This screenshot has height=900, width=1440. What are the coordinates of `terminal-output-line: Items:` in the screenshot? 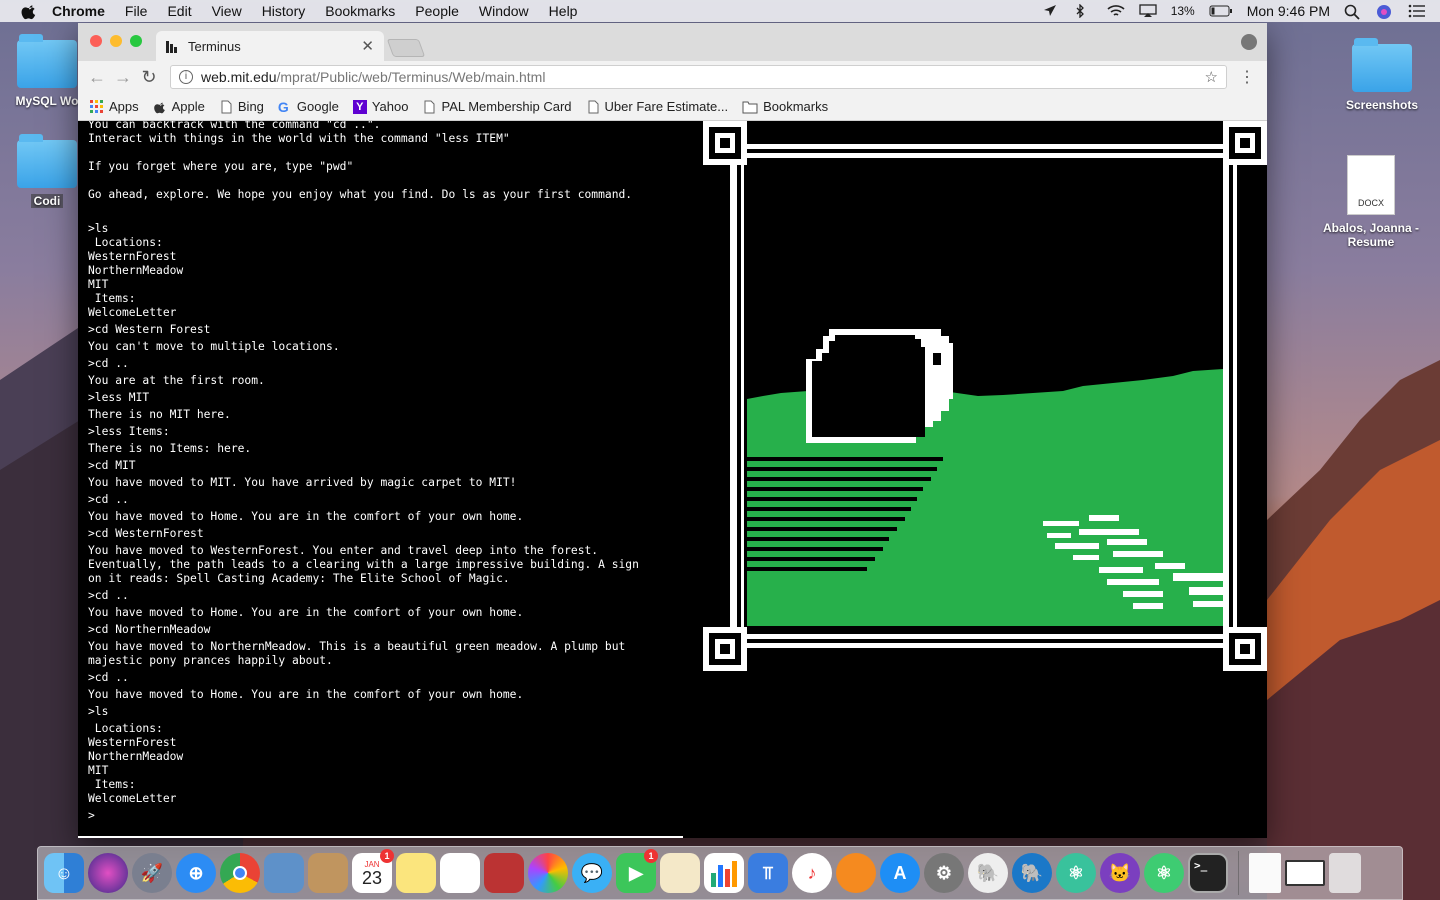 It's located at (112, 298).